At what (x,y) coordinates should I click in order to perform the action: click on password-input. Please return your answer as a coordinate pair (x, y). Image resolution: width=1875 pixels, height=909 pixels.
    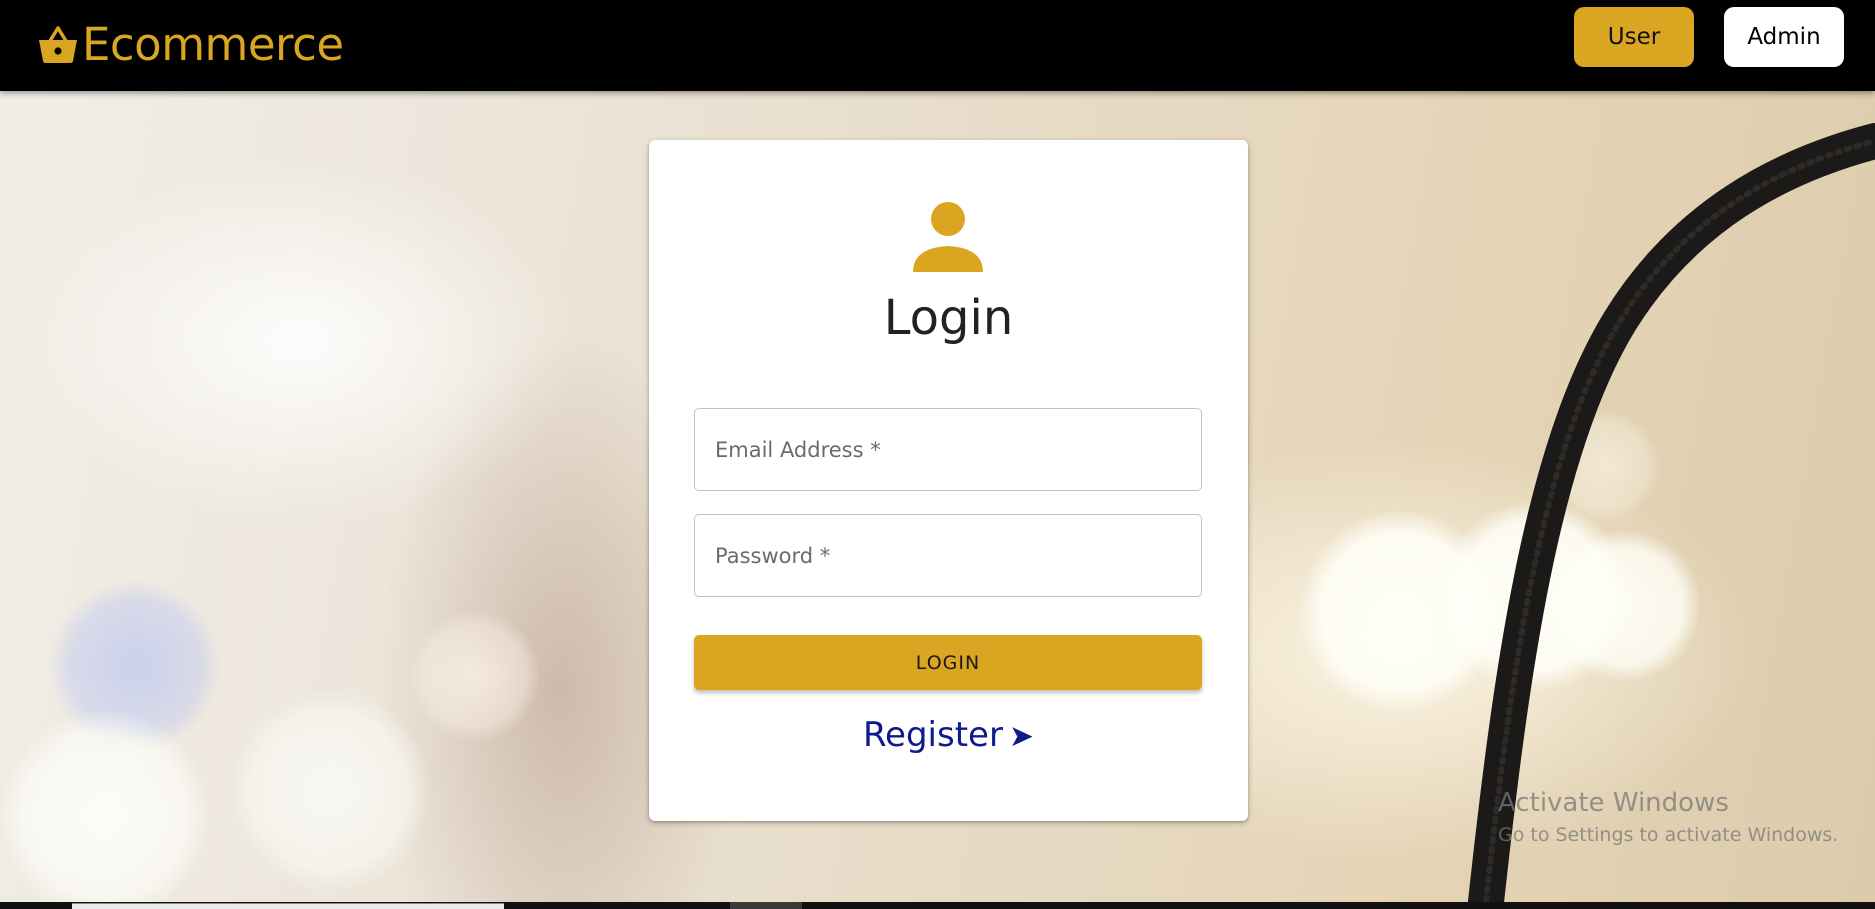
    Looking at the image, I should click on (948, 555).